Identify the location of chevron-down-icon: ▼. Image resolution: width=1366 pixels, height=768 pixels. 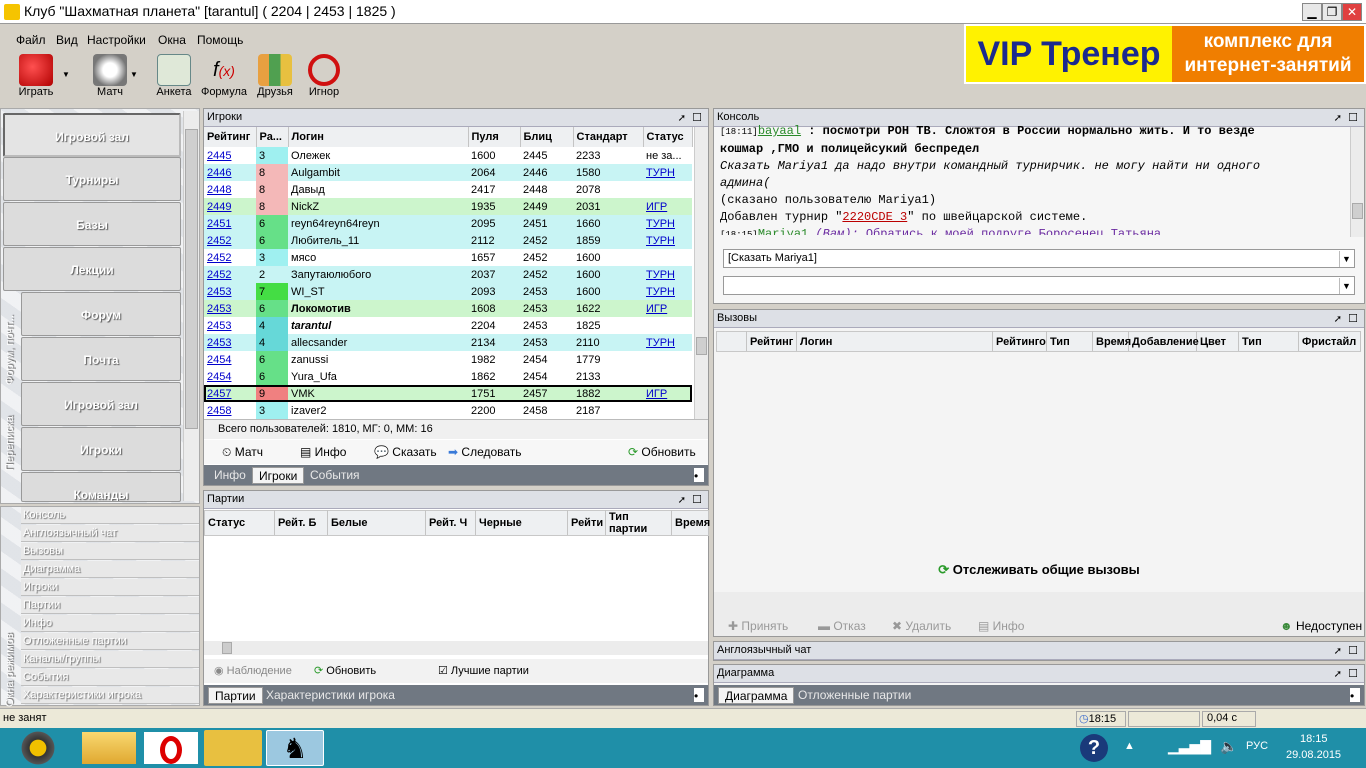
(1346, 286).